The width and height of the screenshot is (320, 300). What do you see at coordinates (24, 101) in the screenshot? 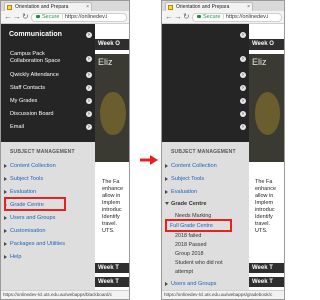
I see `nav-item-label: My Grades` at bounding box center [24, 101].